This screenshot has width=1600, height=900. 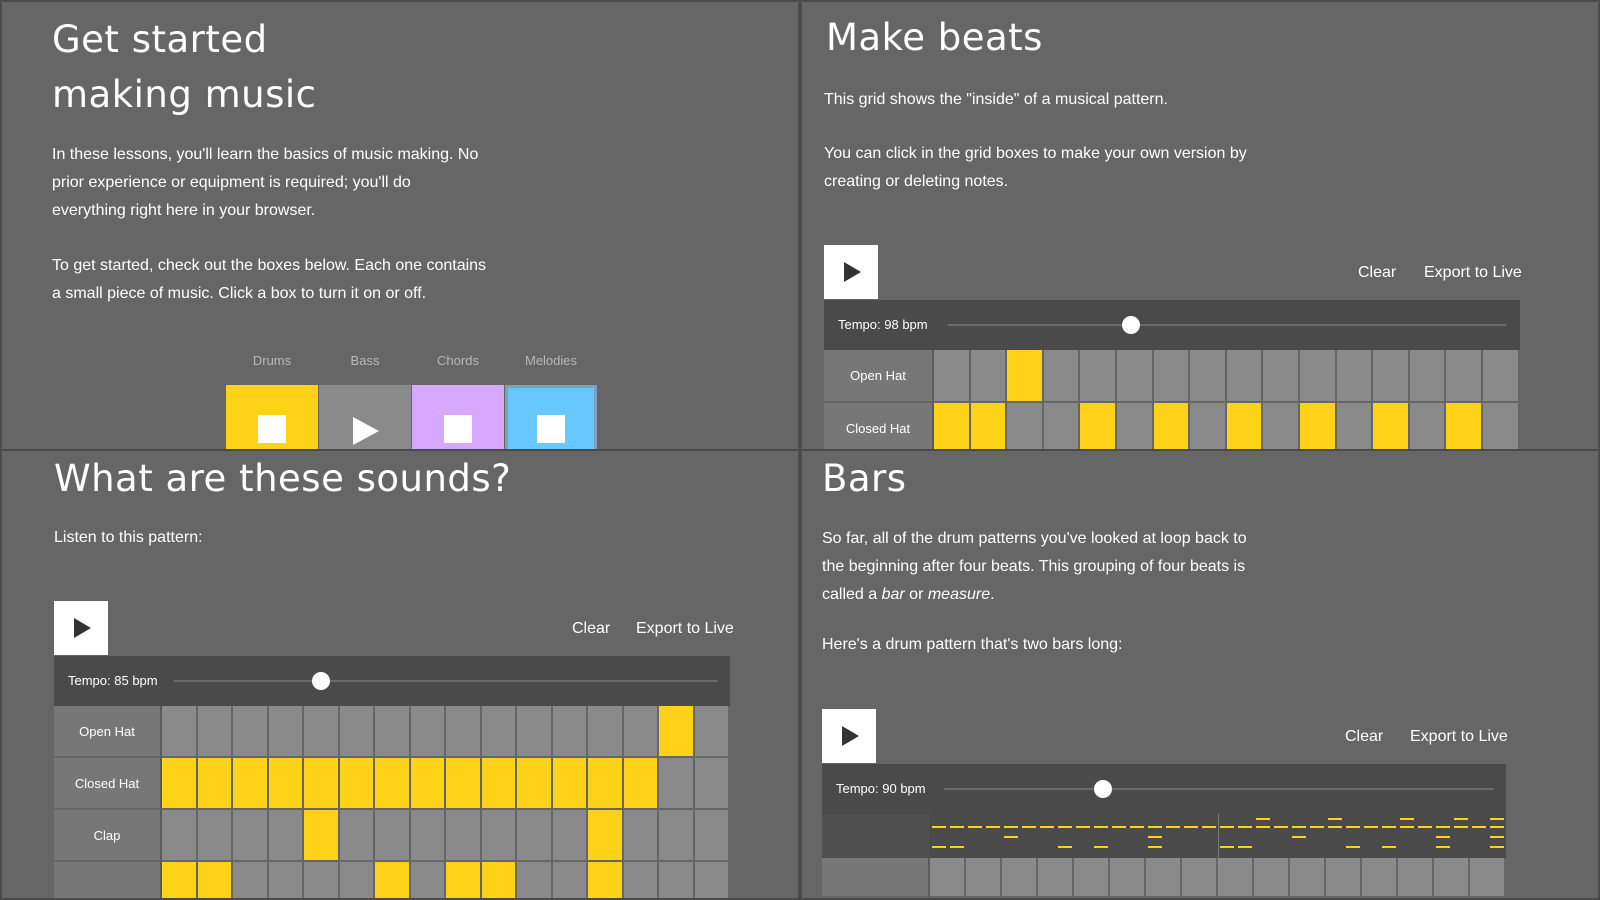 What do you see at coordinates (272, 417) in the screenshot?
I see `instrument-toggle-drums` at bounding box center [272, 417].